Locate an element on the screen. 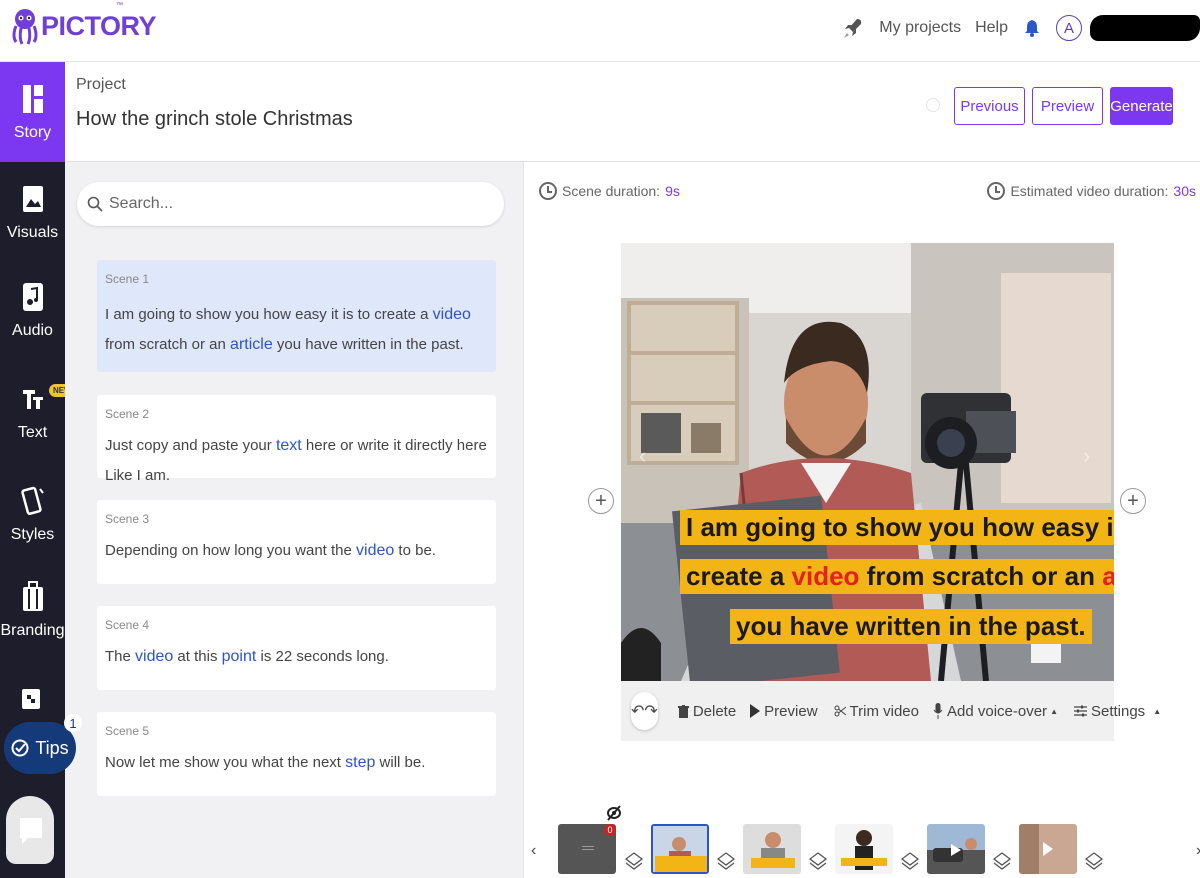 The height and width of the screenshot is (878, 1200). trim-video-button: Trim video is located at coordinates (876, 711).